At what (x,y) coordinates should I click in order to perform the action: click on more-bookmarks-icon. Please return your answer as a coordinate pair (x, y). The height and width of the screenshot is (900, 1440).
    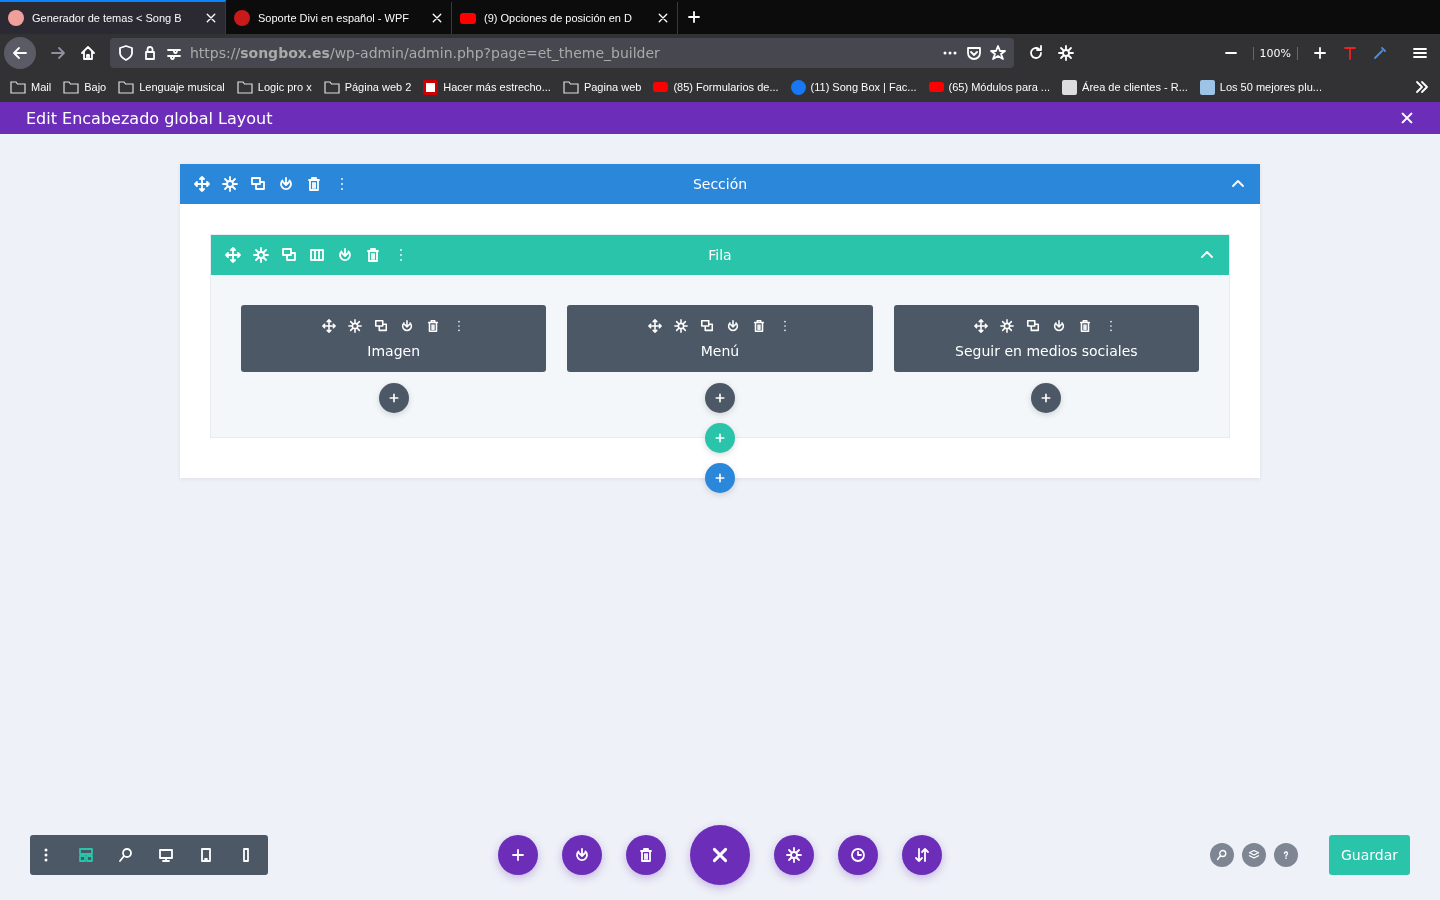
    Looking at the image, I should click on (1422, 87).